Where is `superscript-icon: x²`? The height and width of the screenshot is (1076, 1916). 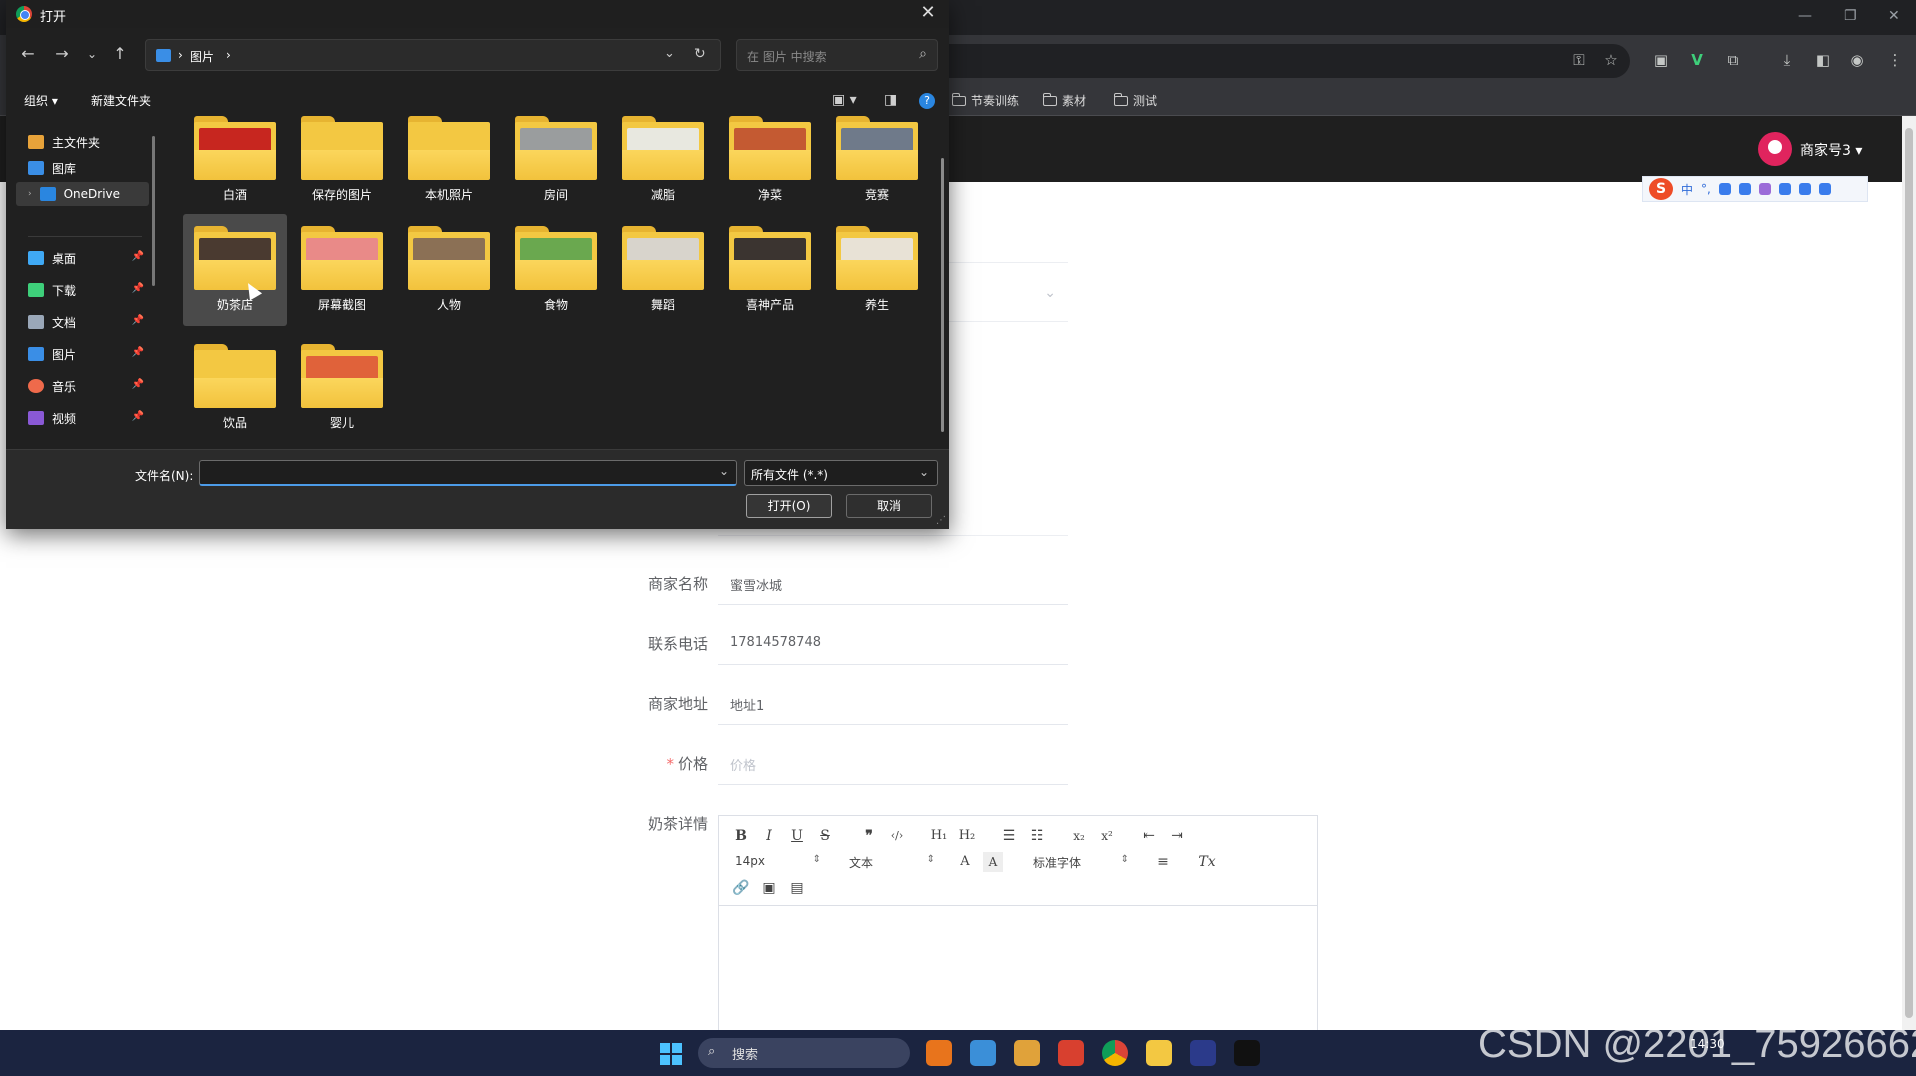
superscript-icon: x² is located at coordinates (1107, 836).